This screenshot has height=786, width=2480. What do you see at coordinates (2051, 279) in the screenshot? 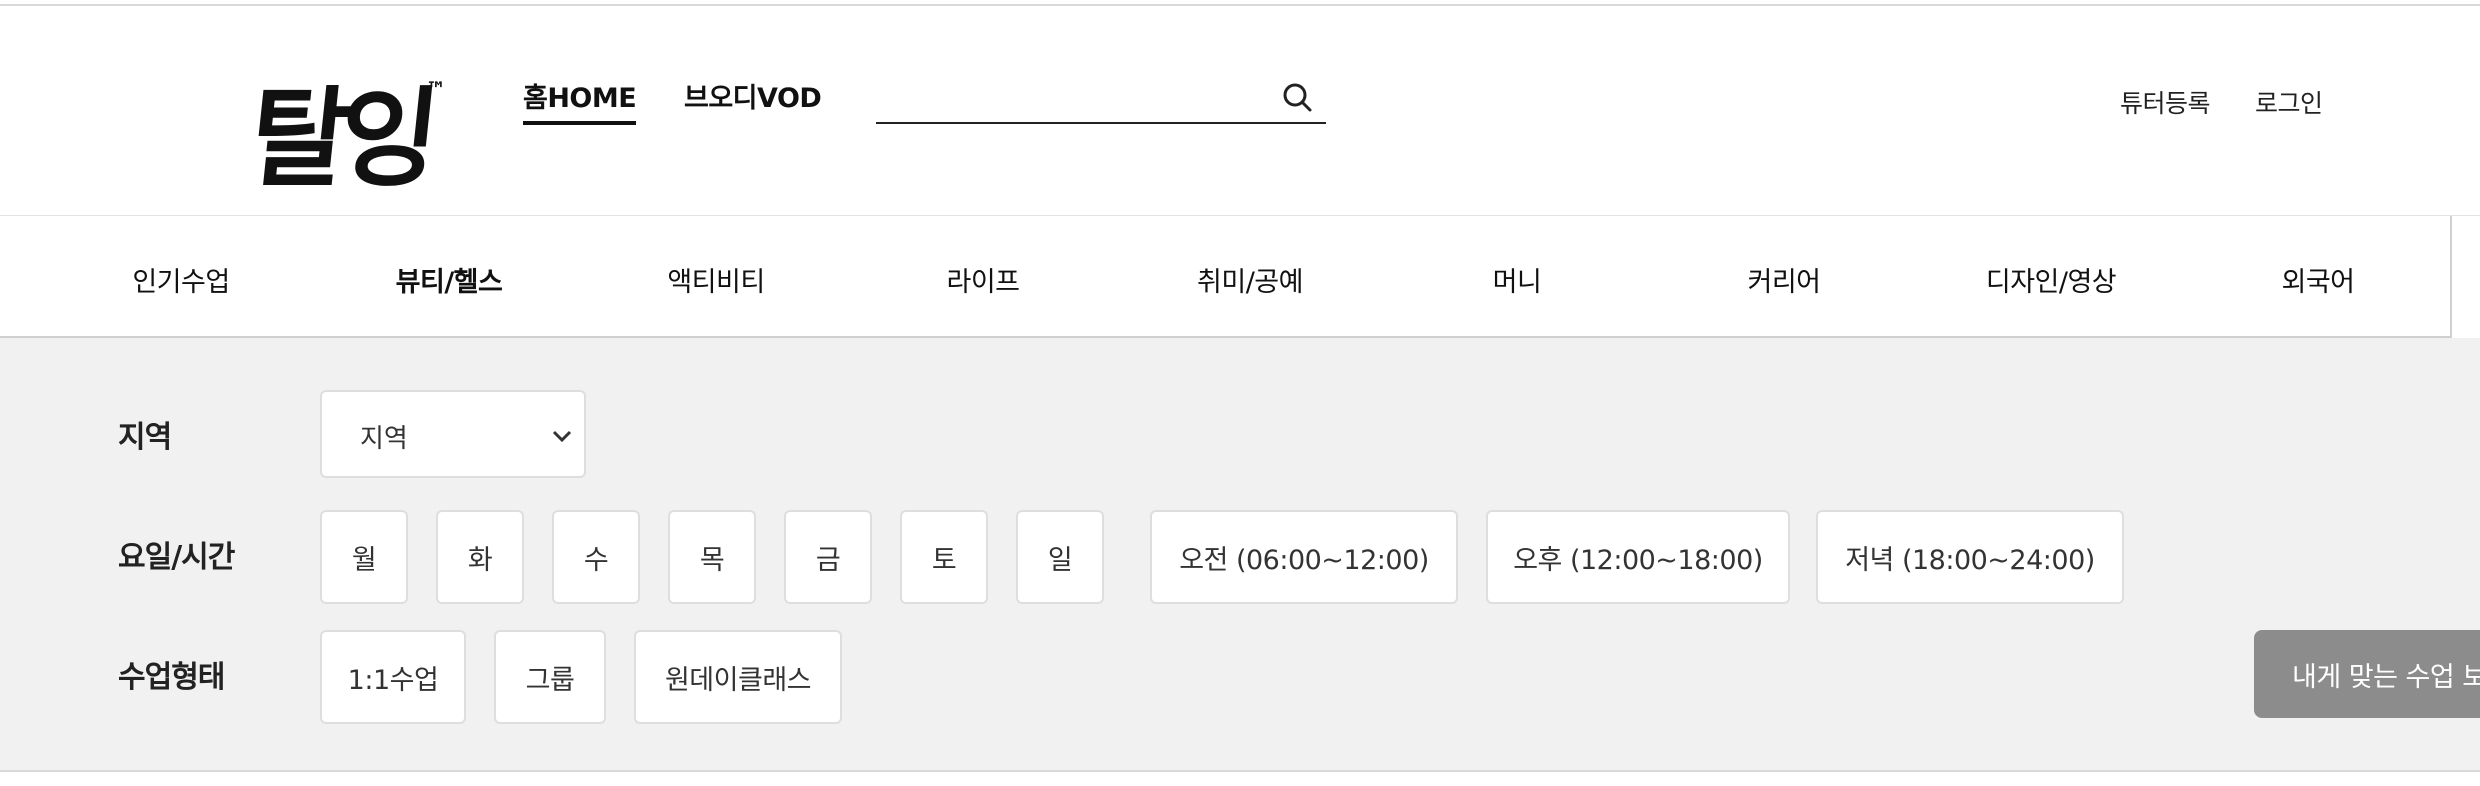
I see `category-design-video: 디자인/영상` at bounding box center [2051, 279].